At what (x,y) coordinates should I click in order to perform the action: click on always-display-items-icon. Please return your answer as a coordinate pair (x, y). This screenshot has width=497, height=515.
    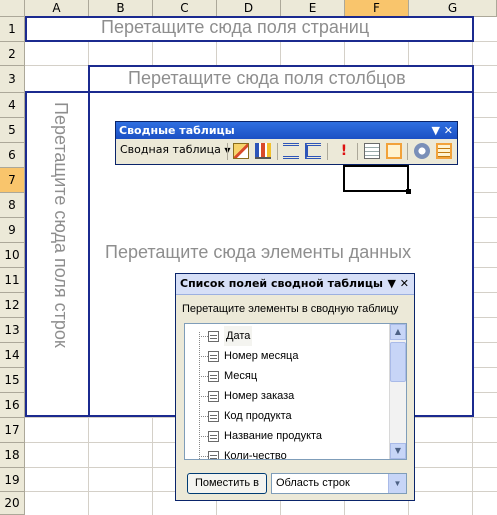
    Looking at the image, I should click on (444, 151).